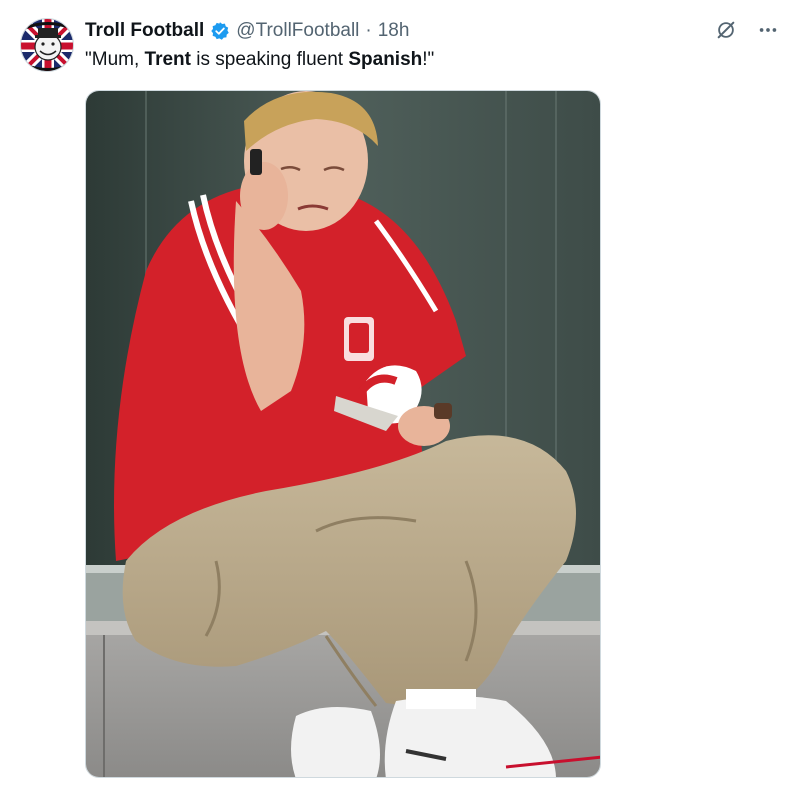  Describe the element at coordinates (144, 31) in the screenshot. I see `display-name: Troll Football` at that location.